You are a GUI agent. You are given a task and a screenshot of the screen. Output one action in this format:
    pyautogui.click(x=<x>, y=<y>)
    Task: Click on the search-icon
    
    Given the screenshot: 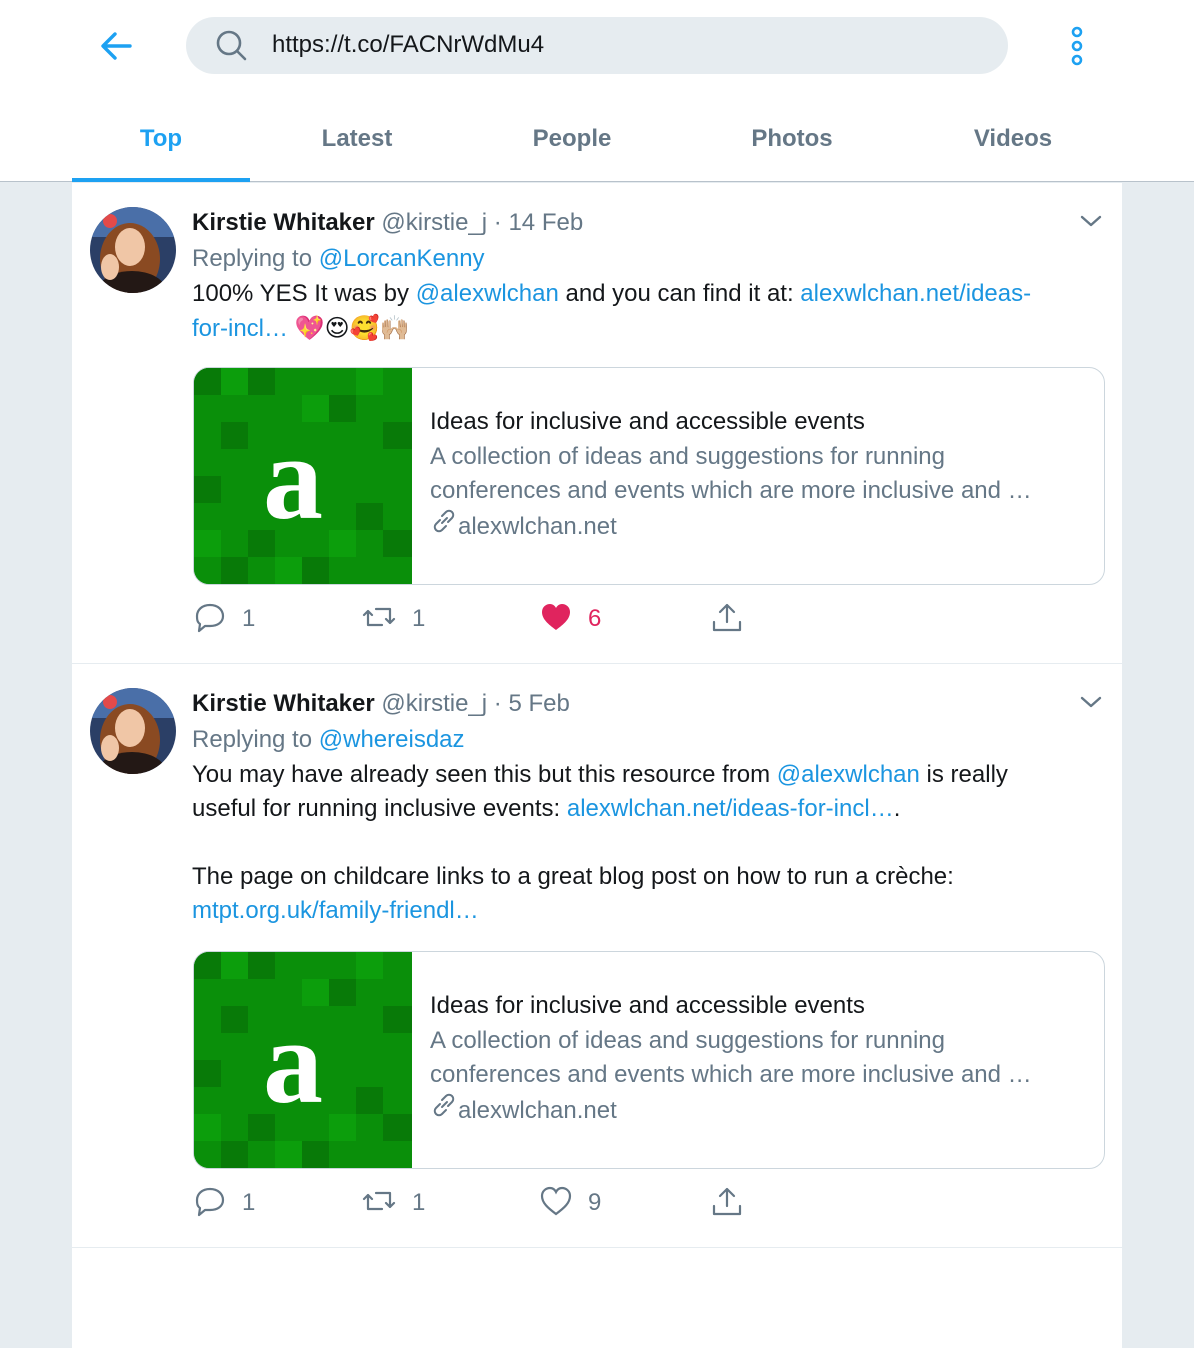 What is the action you would take?
    pyautogui.click(x=232, y=46)
    